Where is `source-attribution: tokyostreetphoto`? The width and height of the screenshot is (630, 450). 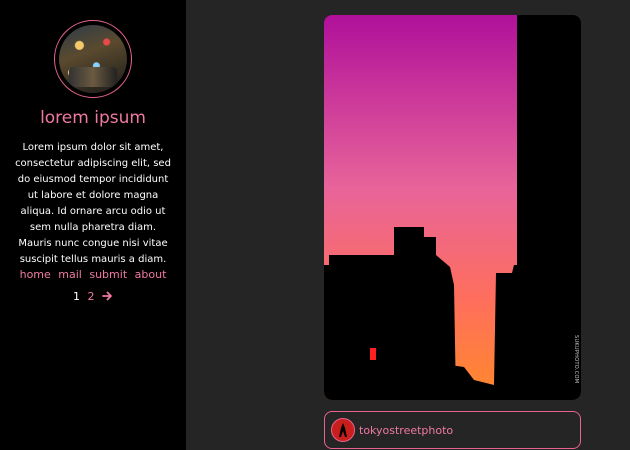
source-attribution: tokyostreetphoto is located at coordinates (452, 430).